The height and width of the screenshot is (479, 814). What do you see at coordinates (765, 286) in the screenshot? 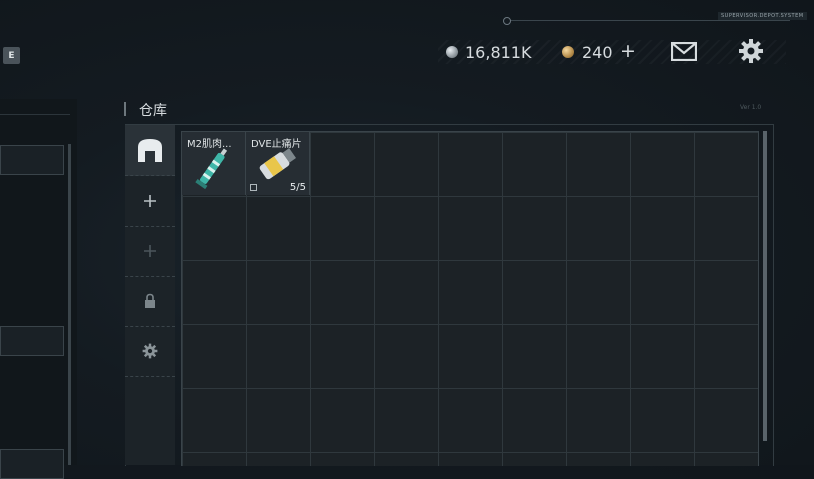
I see `inventory-scrollbar` at bounding box center [765, 286].